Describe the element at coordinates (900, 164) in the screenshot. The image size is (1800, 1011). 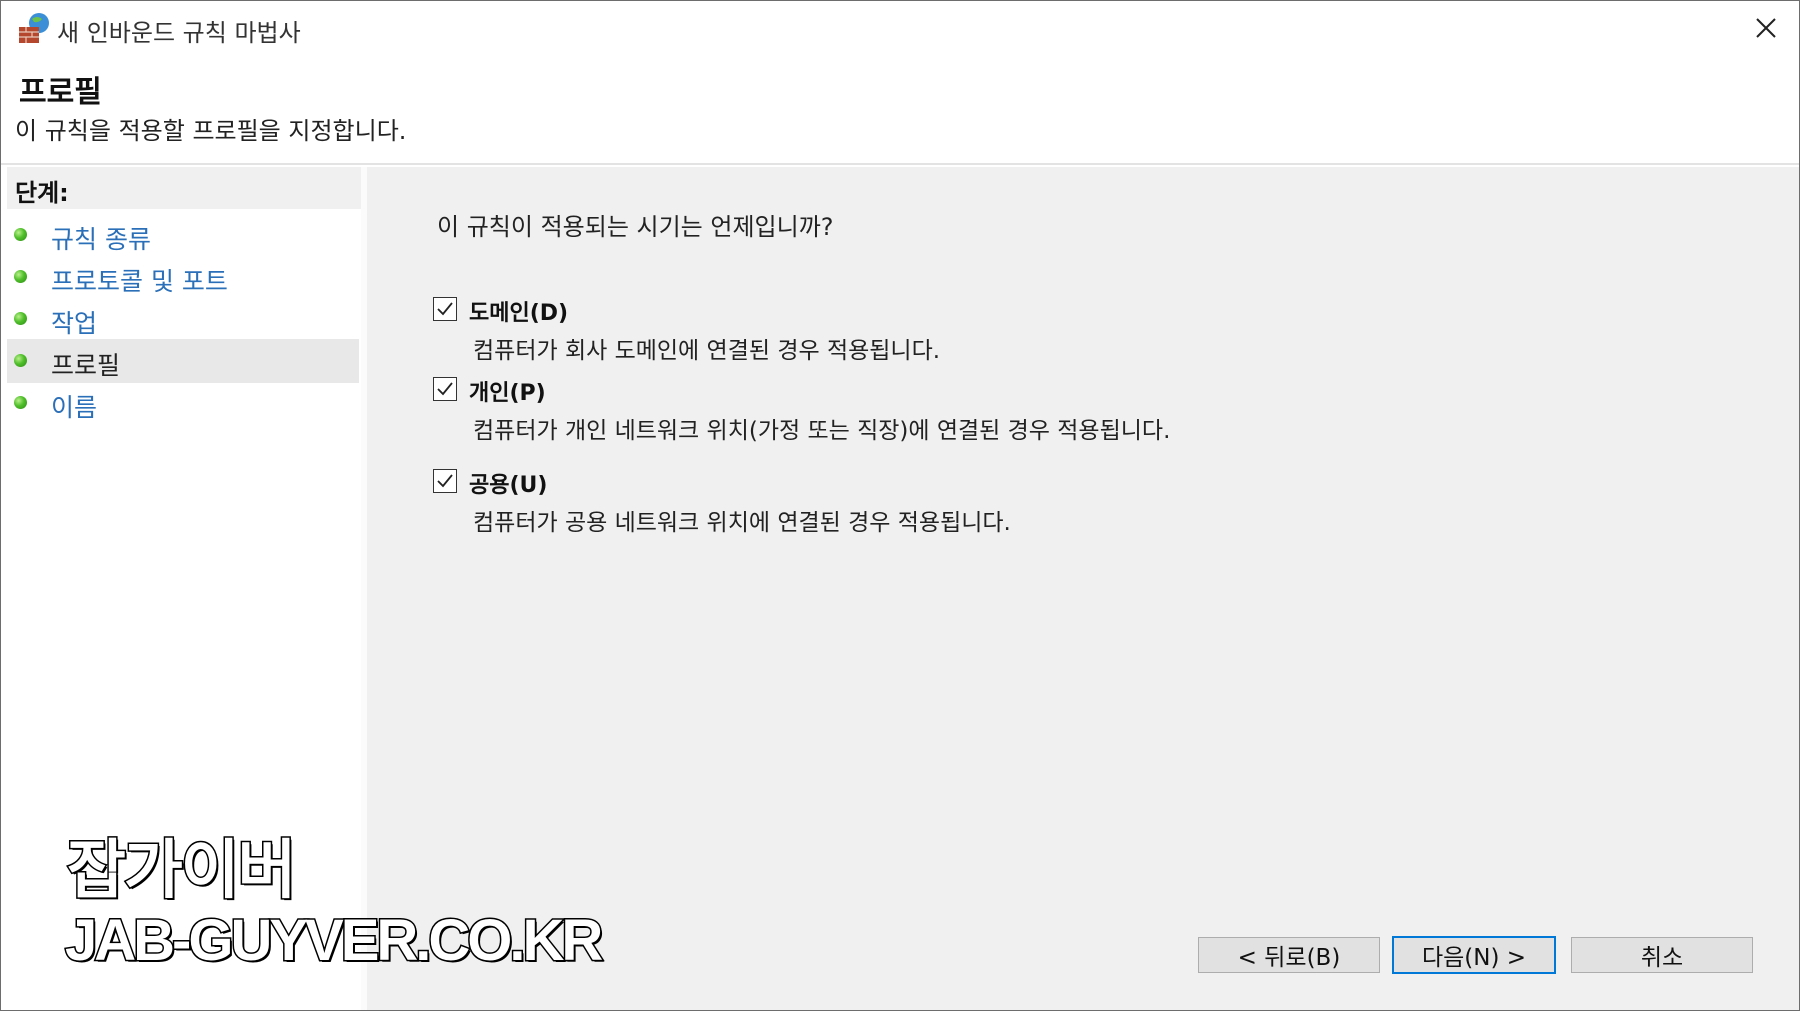
I see `header-divider` at that location.